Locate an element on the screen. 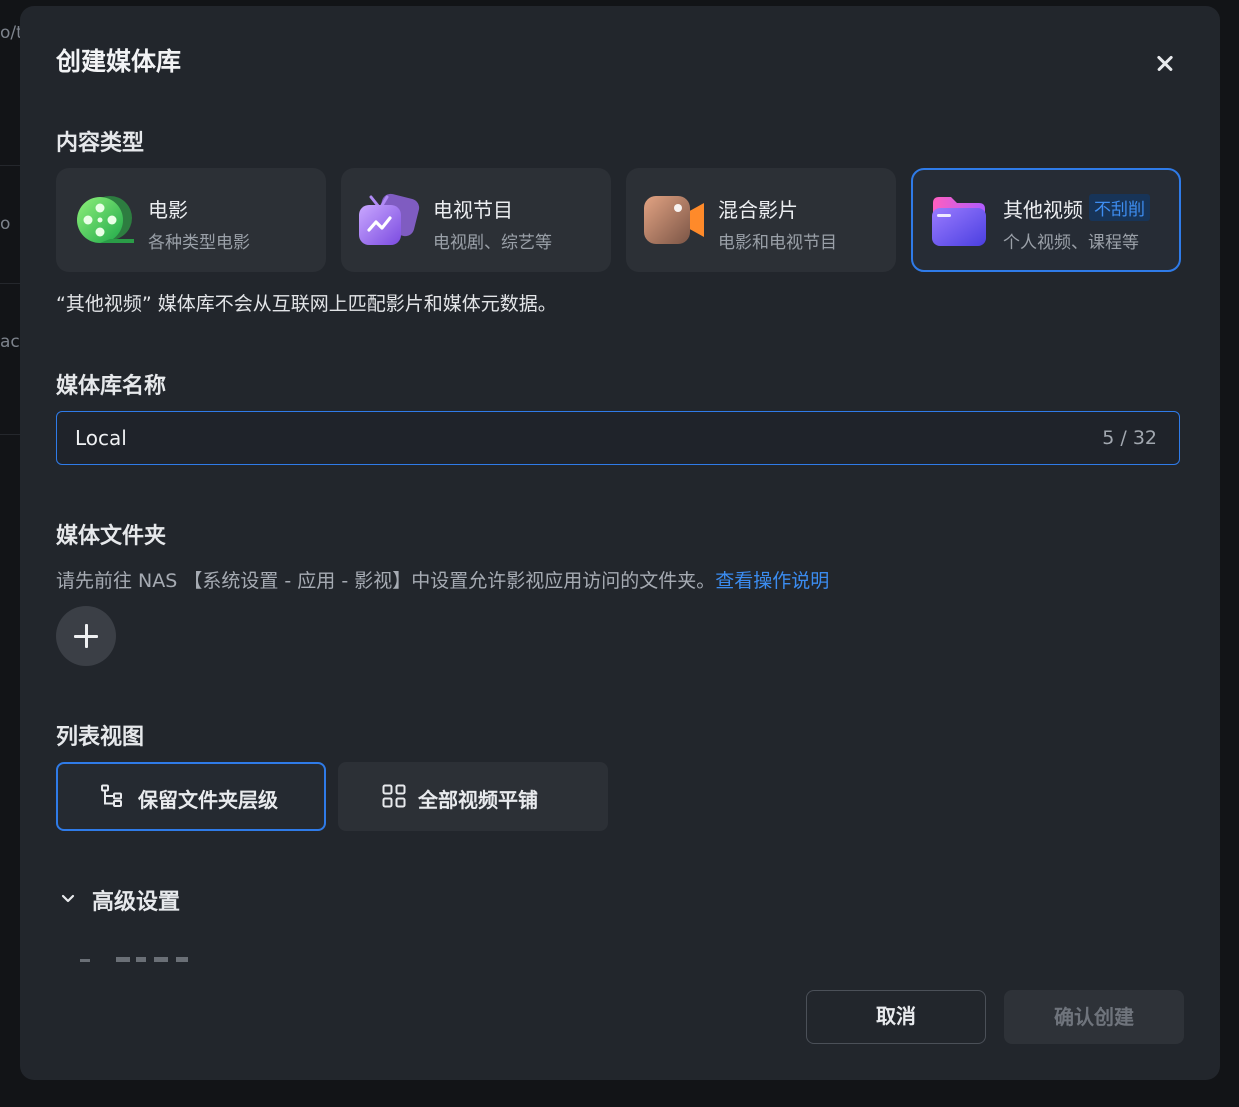 The height and width of the screenshot is (1107, 1239). library-name-label: 媒体库名称 is located at coordinates (111, 386).